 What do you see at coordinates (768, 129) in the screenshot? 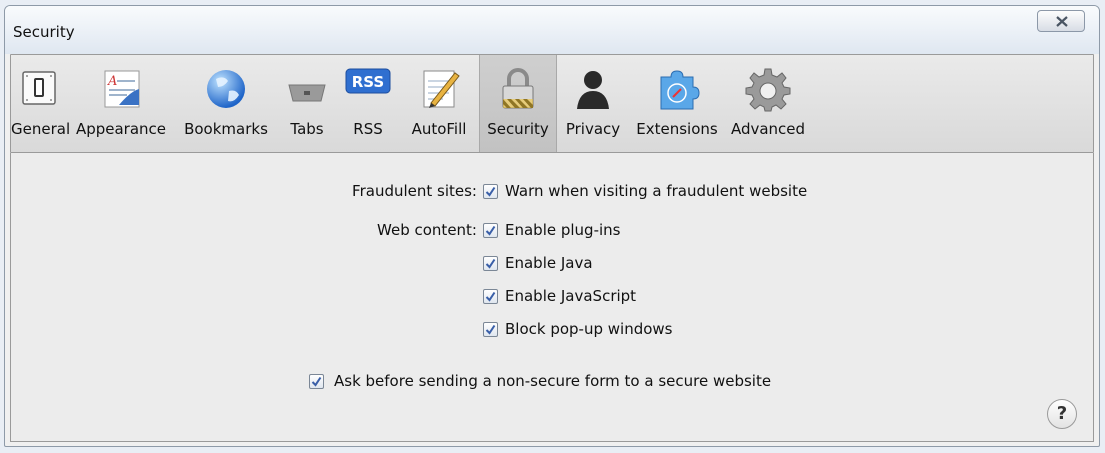
I see `tab-advanced-label: Advanced` at bounding box center [768, 129].